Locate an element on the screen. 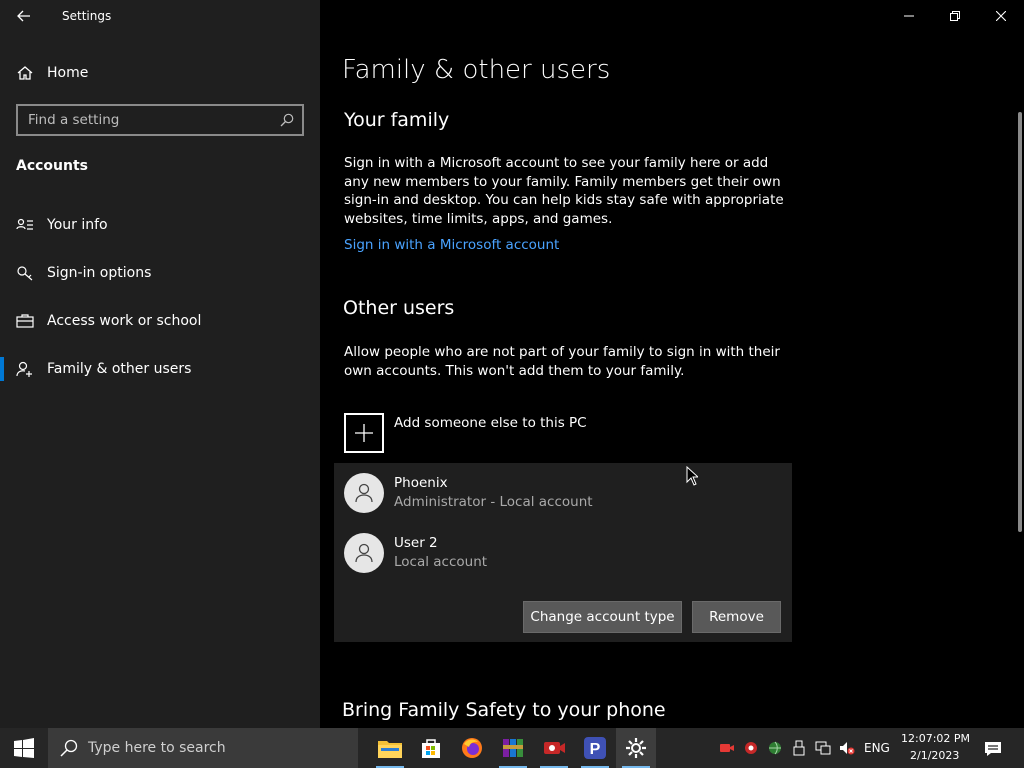 This screenshot has height=768, width=1024. start-button is located at coordinates (24, 748).